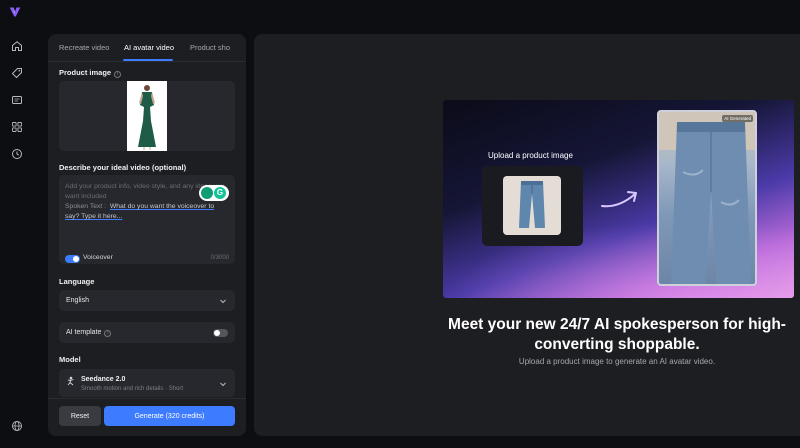 The height and width of the screenshot is (448, 800). Describe the element at coordinates (70, 381) in the screenshot. I see `seedance-model-icon` at that location.